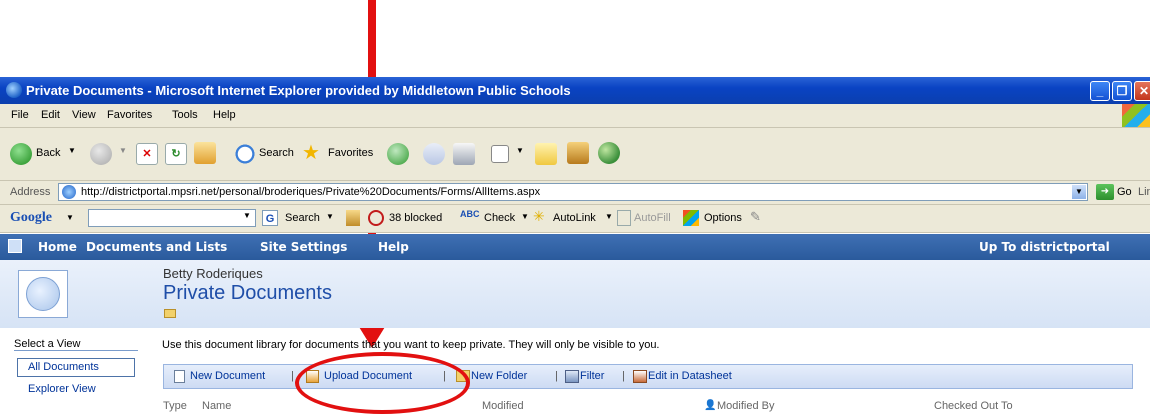  Describe the element at coordinates (578, 153) in the screenshot. I see `research-icon` at that location.